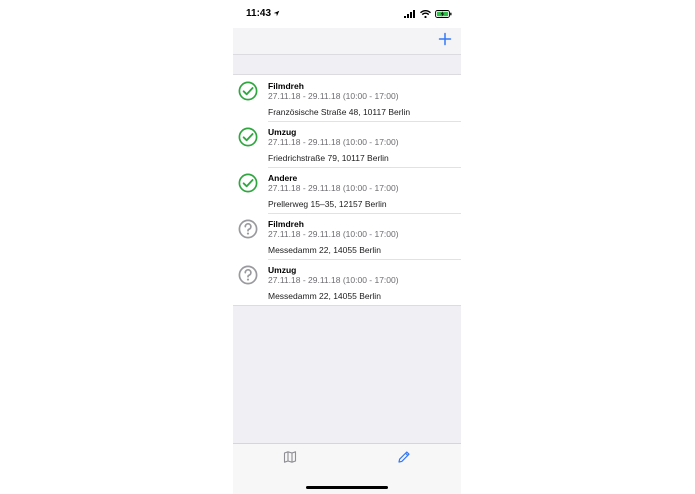  I want to click on status-bar: 11:43, so click(347, 14).